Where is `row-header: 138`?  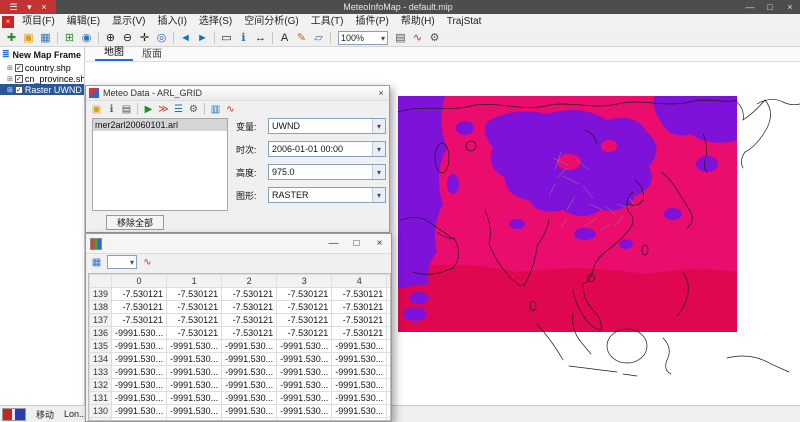
row-header: 138 is located at coordinates (101, 307).